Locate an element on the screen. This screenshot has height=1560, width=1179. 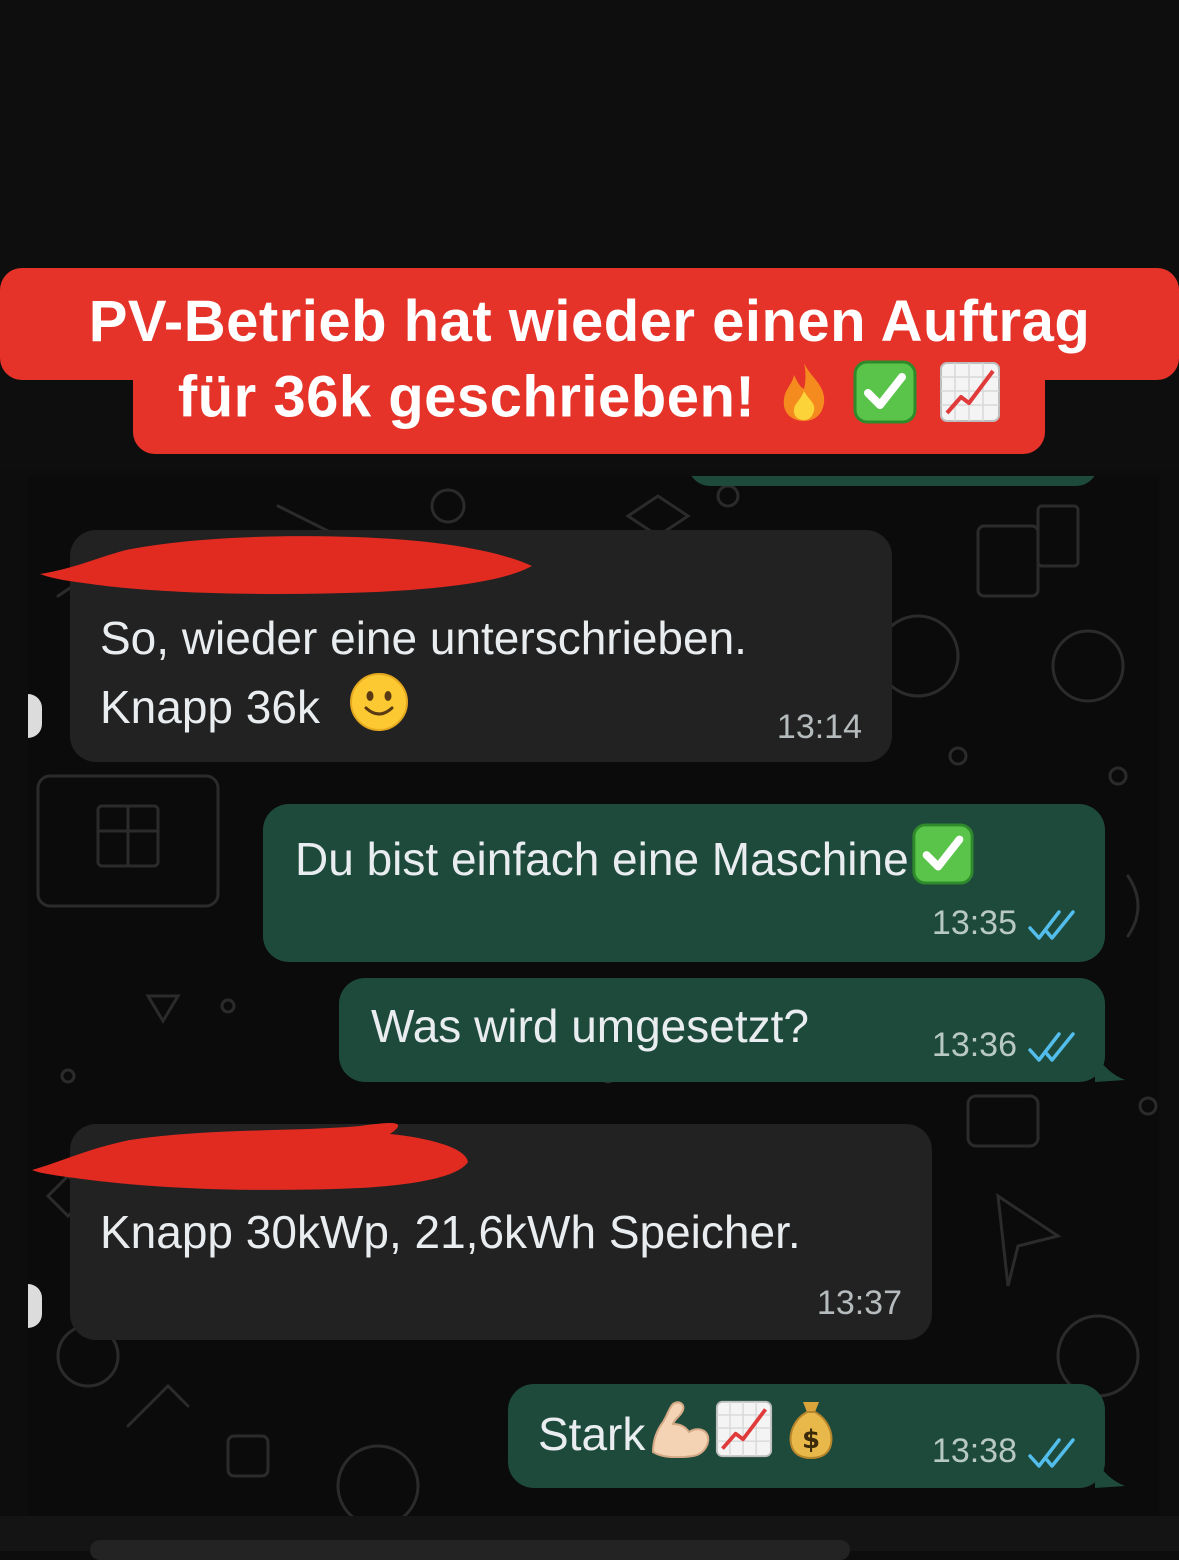
message-text-line-2: Knapp 36k is located at coordinates (210, 707).